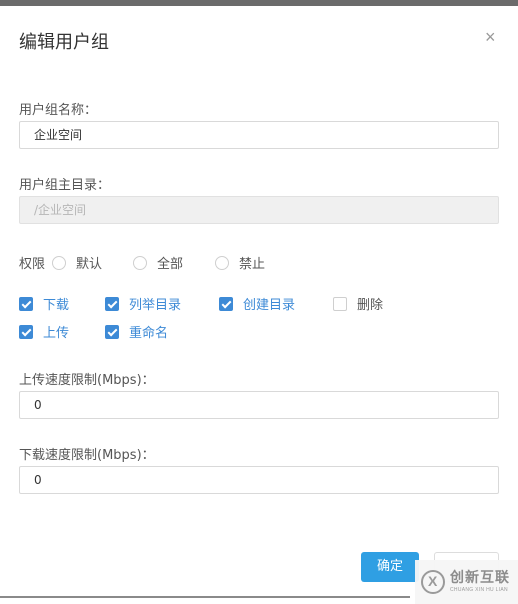 This screenshot has width=518, height=604. What do you see at coordinates (252, 264) in the screenshot?
I see `radio-deny-label: 禁止` at bounding box center [252, 264].